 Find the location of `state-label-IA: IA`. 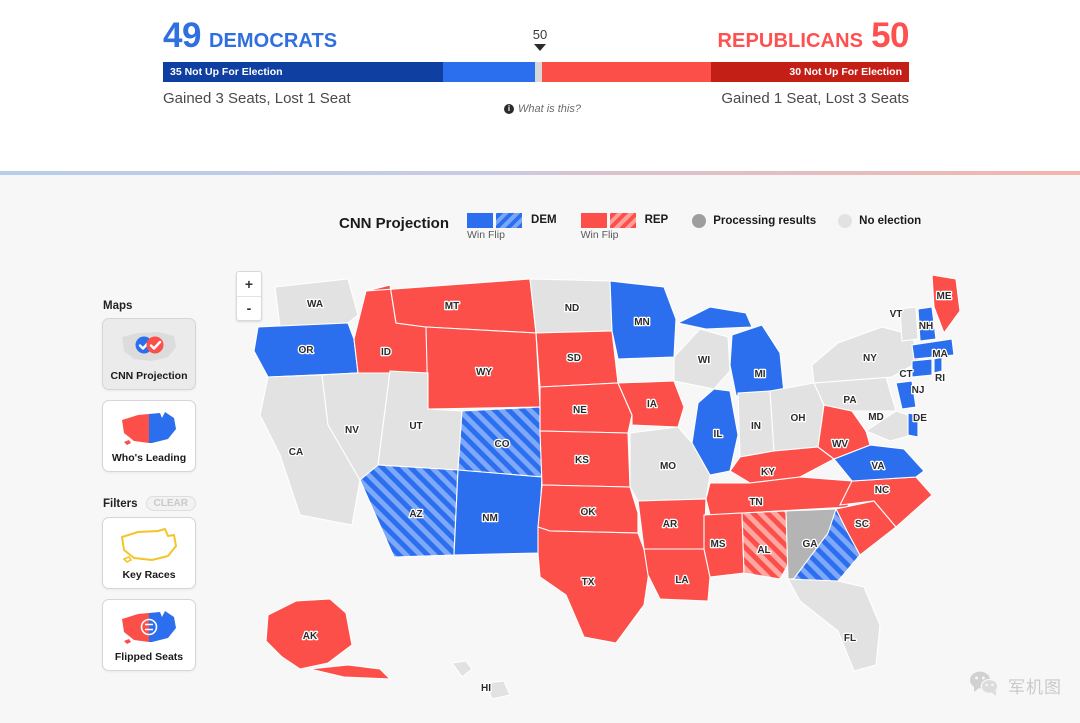

state-label-IA: IA is located at coordinates (652, 404).